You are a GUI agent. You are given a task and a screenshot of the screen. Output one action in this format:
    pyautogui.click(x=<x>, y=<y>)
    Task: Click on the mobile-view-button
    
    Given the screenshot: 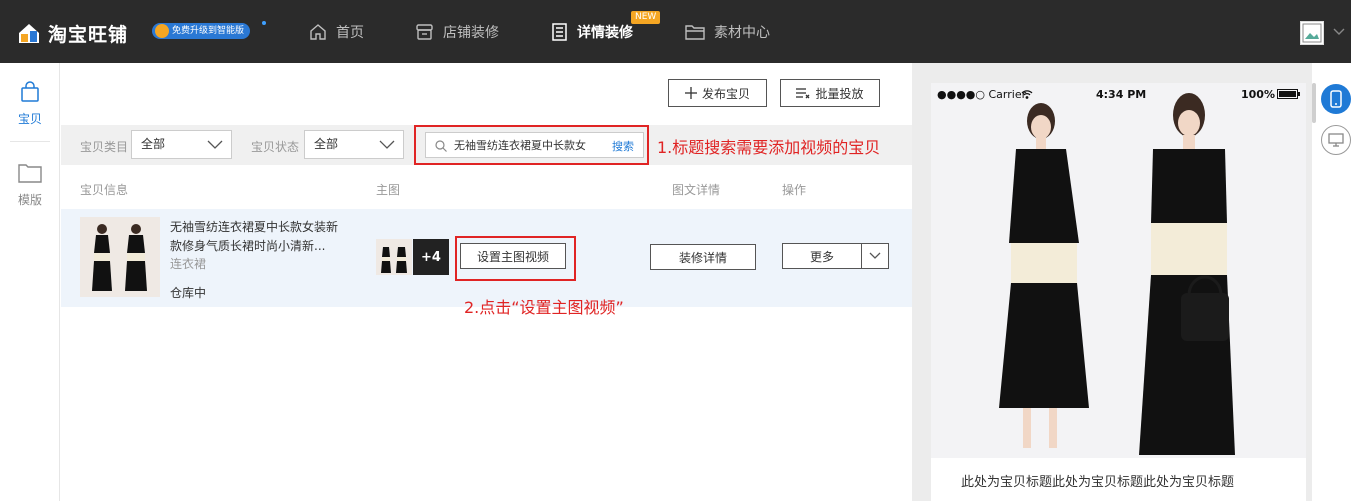 What is the action you would take?
    pyautogui.click(x=1336, y=99)
    